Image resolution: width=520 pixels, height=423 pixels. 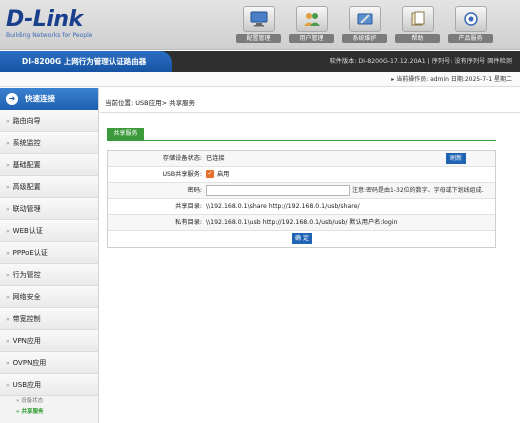 I want to click on sidebar-item-label: VPN应用, so click(x=26, y=341).